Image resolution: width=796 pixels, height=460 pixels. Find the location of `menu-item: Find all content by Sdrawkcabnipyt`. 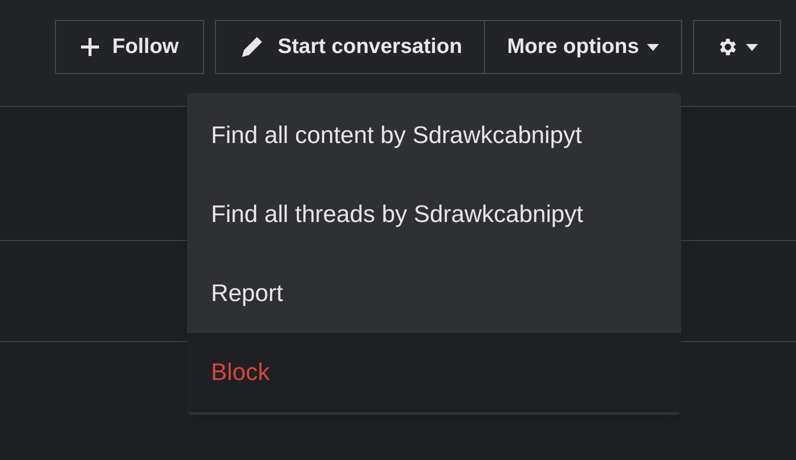

menu-item: Find all content by Sdrawkcabnipyt is located at coordinates (434, 135).